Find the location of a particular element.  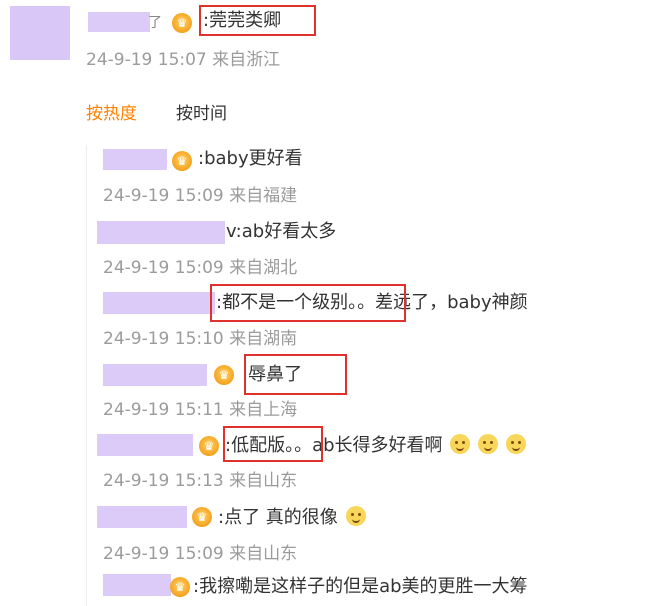

reply-3-username is located at coordinates (159, 303).